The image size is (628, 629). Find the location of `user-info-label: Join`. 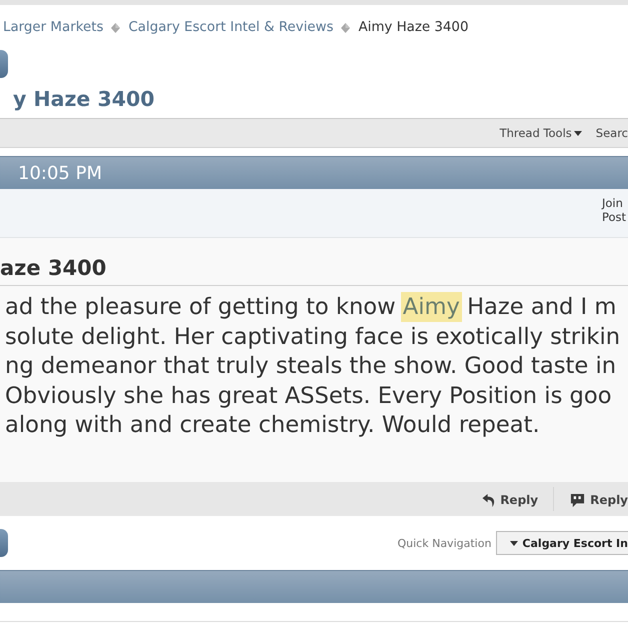

user-info-label: Join is located at coordinates (613, 203).